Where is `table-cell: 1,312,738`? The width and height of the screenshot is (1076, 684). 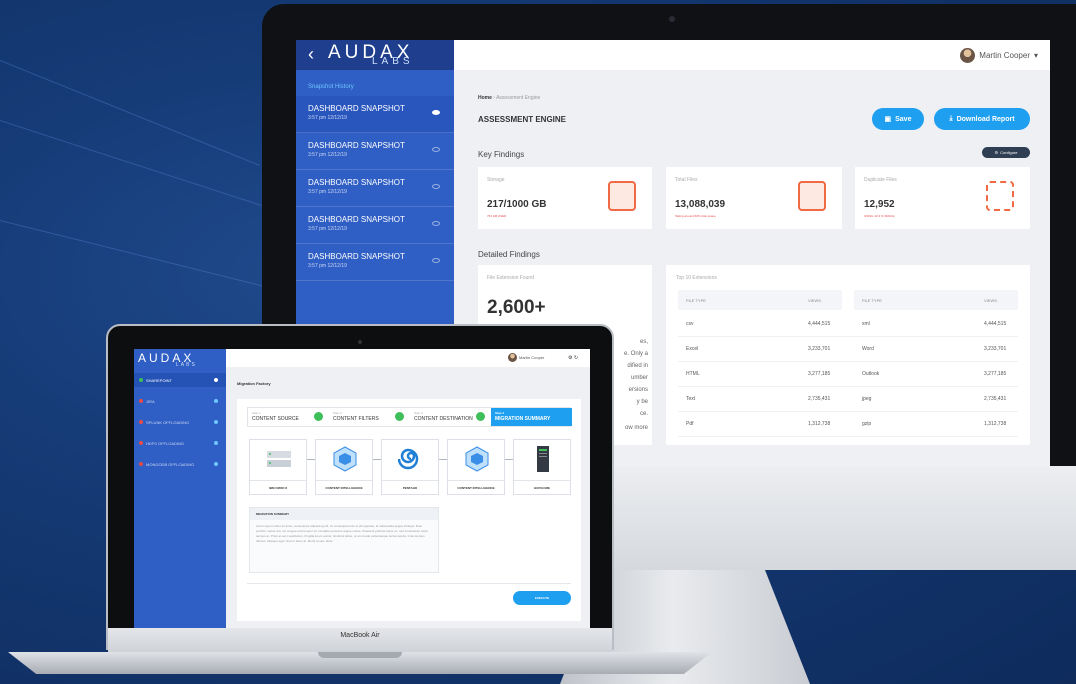 table-cell: 1,312,738 is located at coordinates (819, 424).